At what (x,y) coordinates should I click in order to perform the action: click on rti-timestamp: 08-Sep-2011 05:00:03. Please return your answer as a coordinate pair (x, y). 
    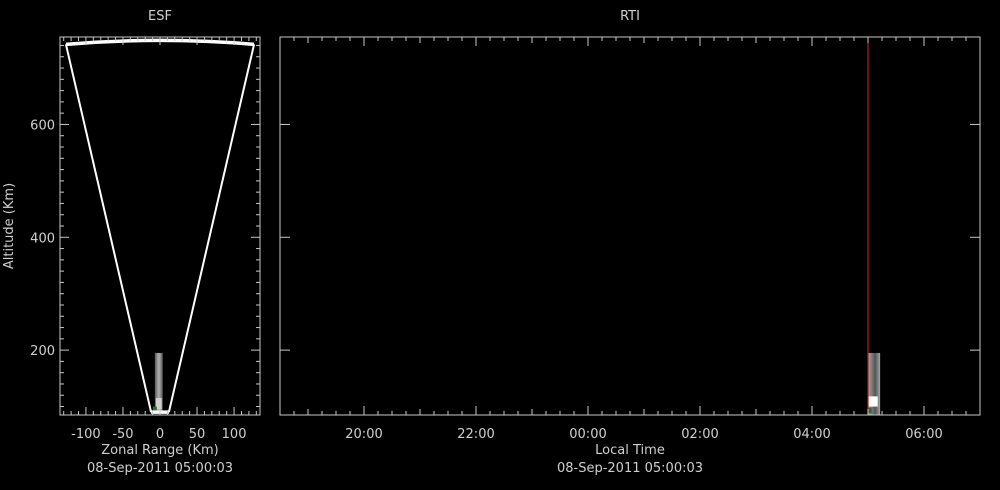
    Looking at the image, I should click on (630, 468).